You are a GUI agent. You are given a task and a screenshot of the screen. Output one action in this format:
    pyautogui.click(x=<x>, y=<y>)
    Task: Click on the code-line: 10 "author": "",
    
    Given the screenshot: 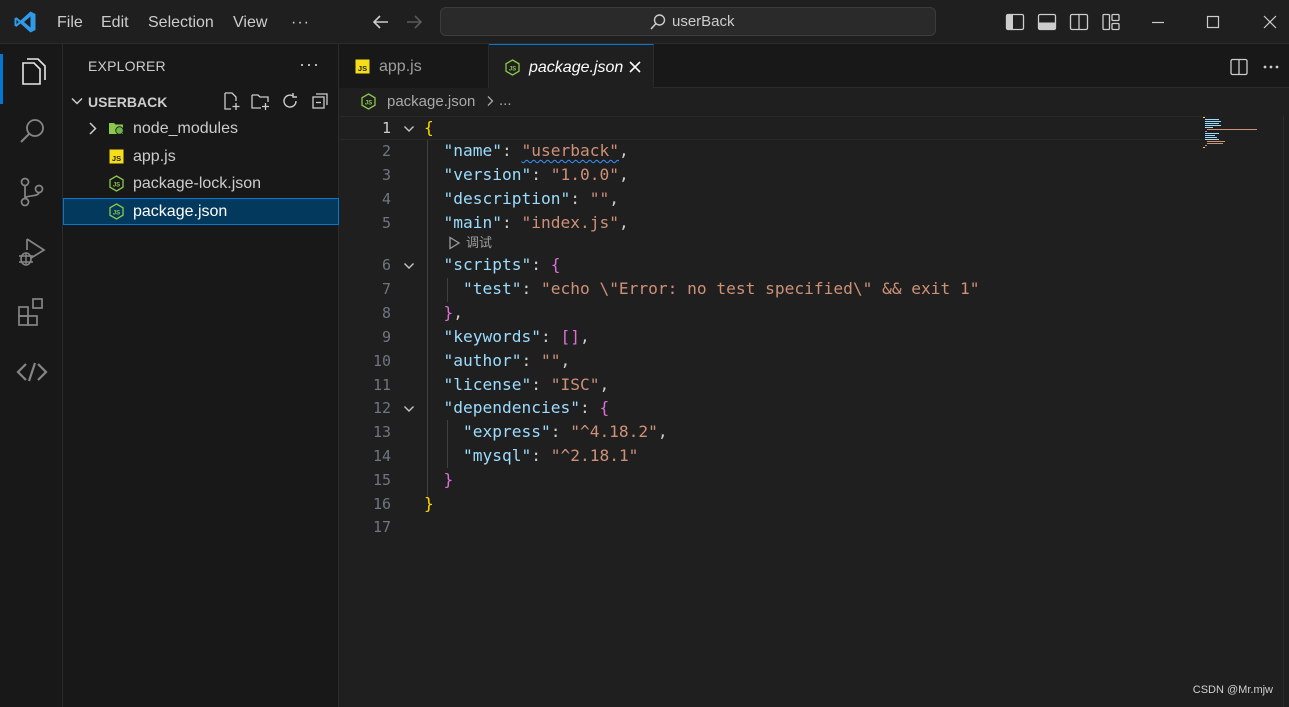 What is the action you would take?
    pyautogui.click(x=774, y=362)
    